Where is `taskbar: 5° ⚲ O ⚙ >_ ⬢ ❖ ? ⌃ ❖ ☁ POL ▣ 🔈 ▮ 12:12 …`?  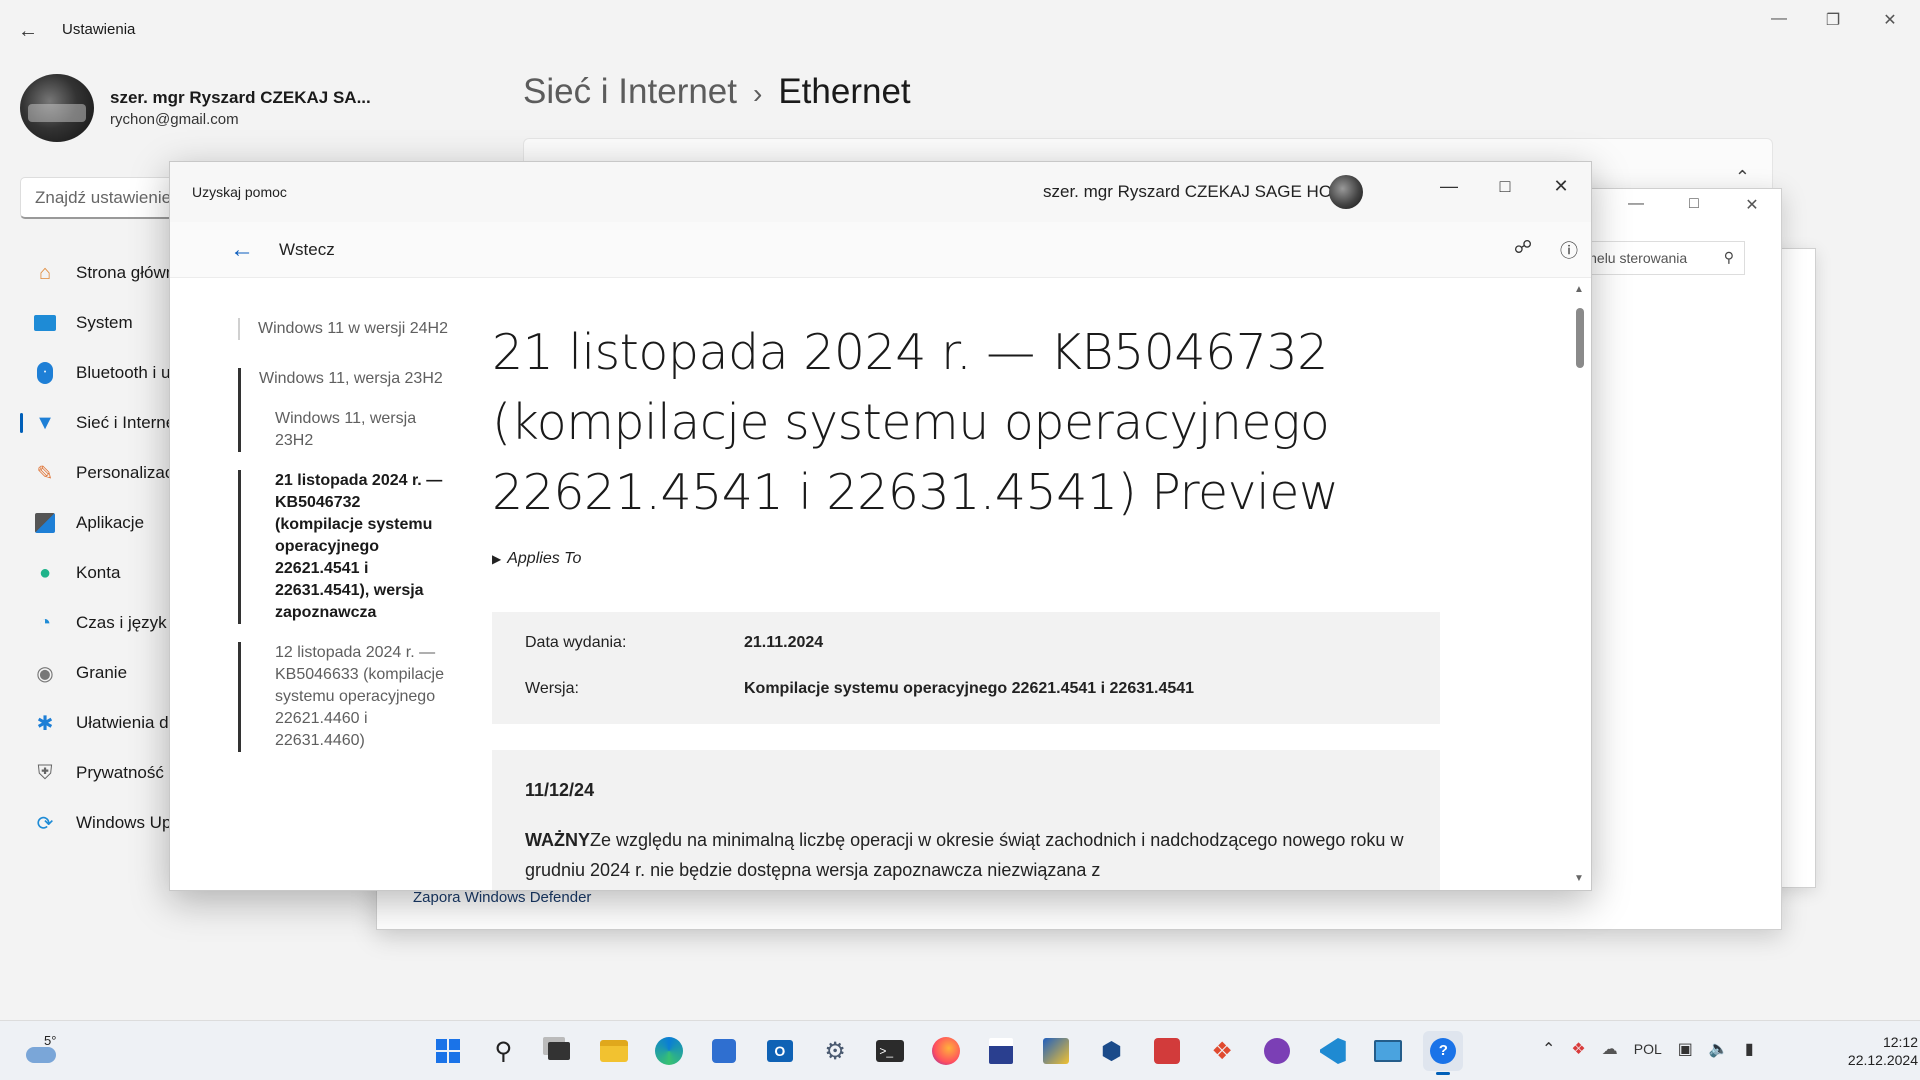
taskbar: 5° ⚲ O ⚙ >_ ⬢ ❖ ? ⌃ ❖ ☁ POL ▣ 🔈 ▮ 12:12 … is located at coordinates (960, 1050).